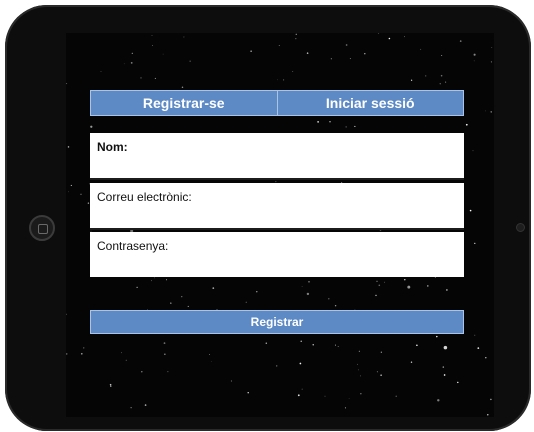 The height and width of the screenshot is (432, 534). What do you see at coordinates (277, 254) in the screenshot?
I see `password-field: Contrasenya:` at bounding box center [277, 254].